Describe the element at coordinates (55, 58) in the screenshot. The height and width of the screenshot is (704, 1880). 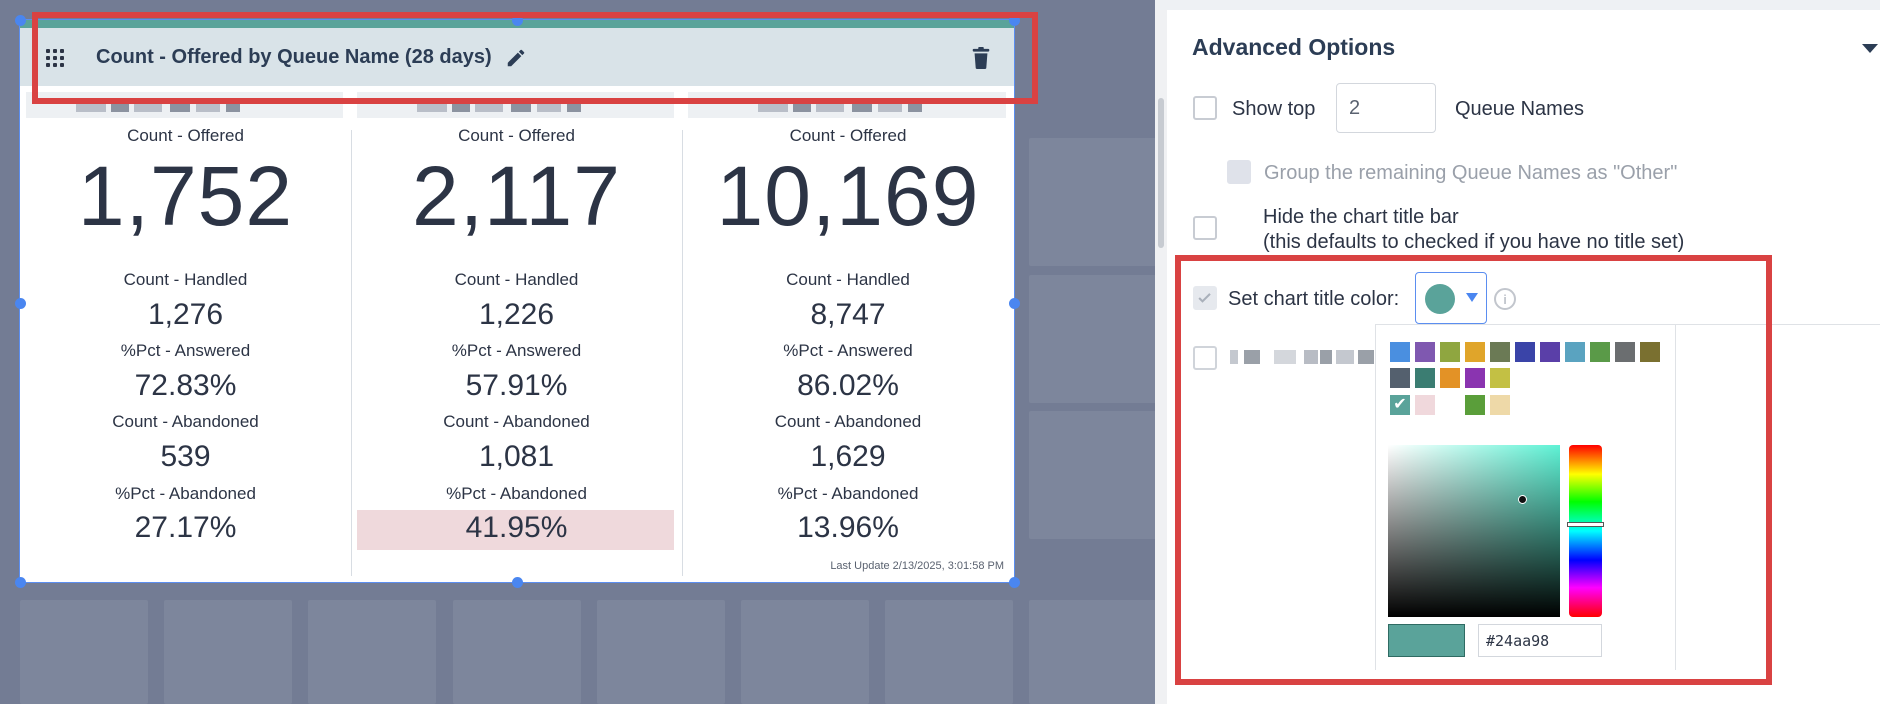
I see `drag-handle-icon` at that location.